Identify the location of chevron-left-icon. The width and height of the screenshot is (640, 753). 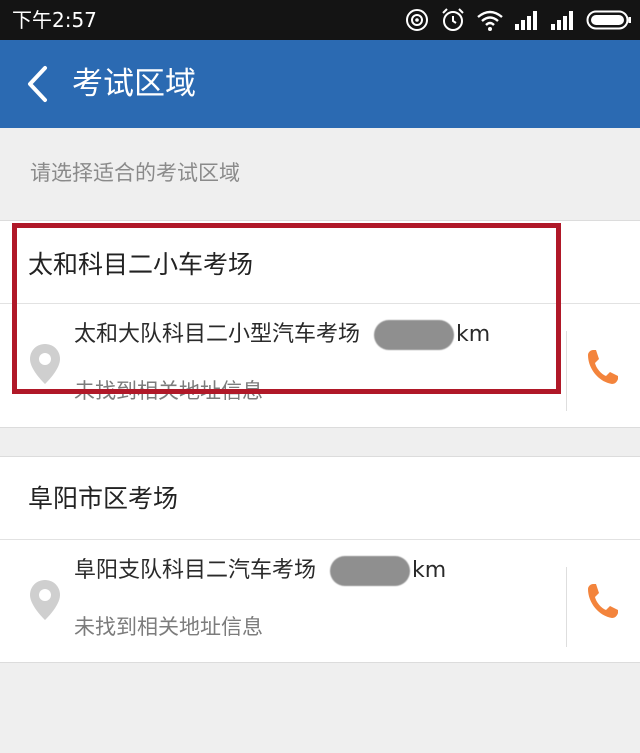
(37, 84).